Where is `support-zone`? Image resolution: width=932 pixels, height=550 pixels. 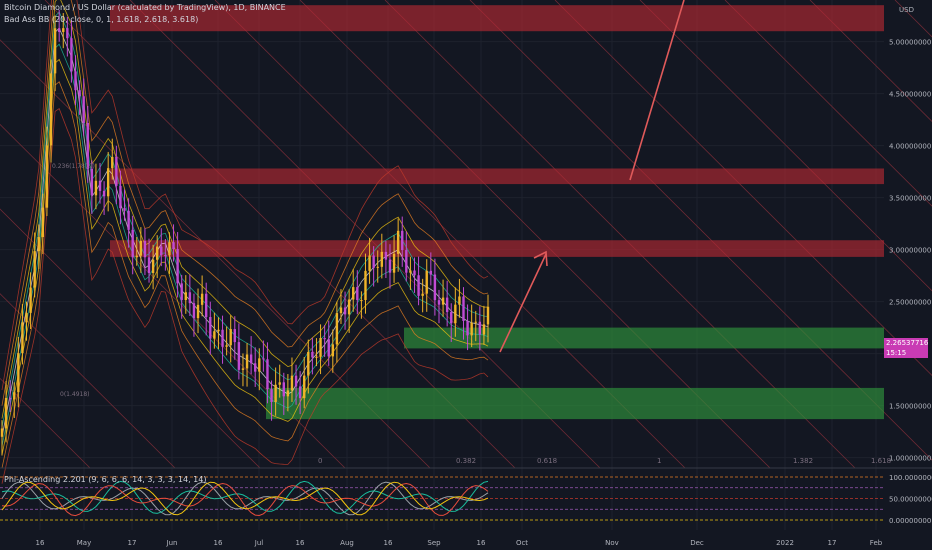 support-zone is located at coordinates (575, 403).